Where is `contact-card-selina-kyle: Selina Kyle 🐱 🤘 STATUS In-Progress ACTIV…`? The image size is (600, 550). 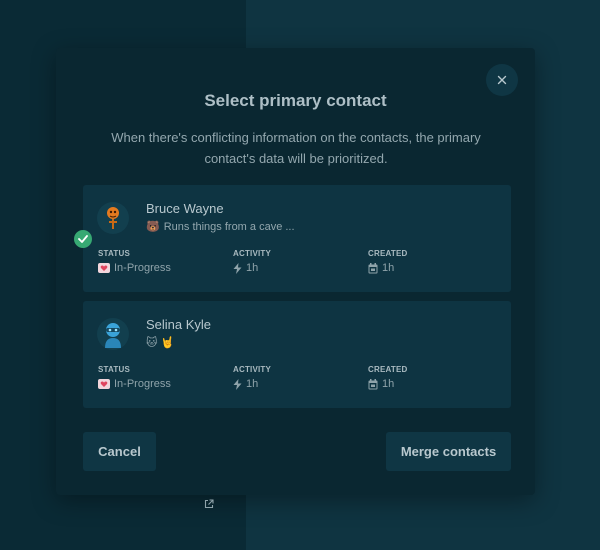
contact-card-selina-kyle: Selina Kyle 🐱 🤘 STATUS In-Progress ACTIV… is located at coordinates (297, 354).